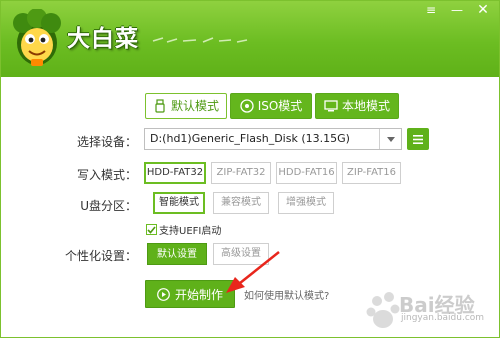  Describe the element at coordinates (365, 106) in the screenshot. I see `tab-local-label: 本地模式` at that location.